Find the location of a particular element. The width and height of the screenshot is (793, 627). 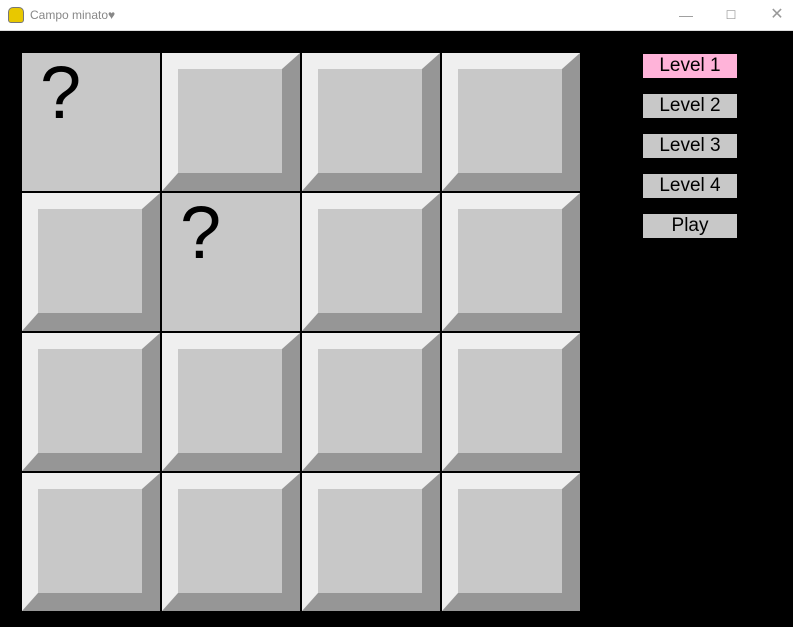

title-bar: Campo minato♥ — ☐ ✕ is located at coordinates (396, 15).